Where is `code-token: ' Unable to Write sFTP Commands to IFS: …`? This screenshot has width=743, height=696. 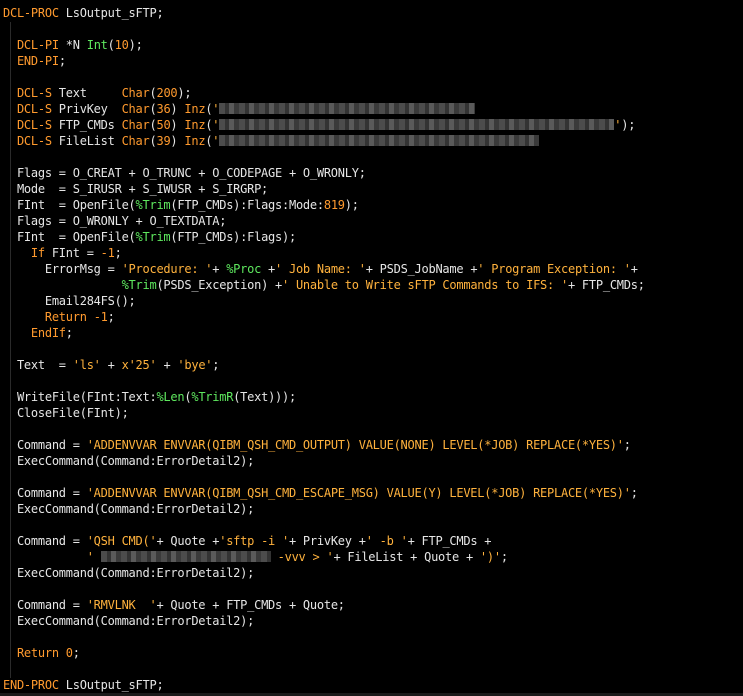 code-token: ' Unable to Write sFTP Commands to IFS: … is located at coordinates (425, 285).